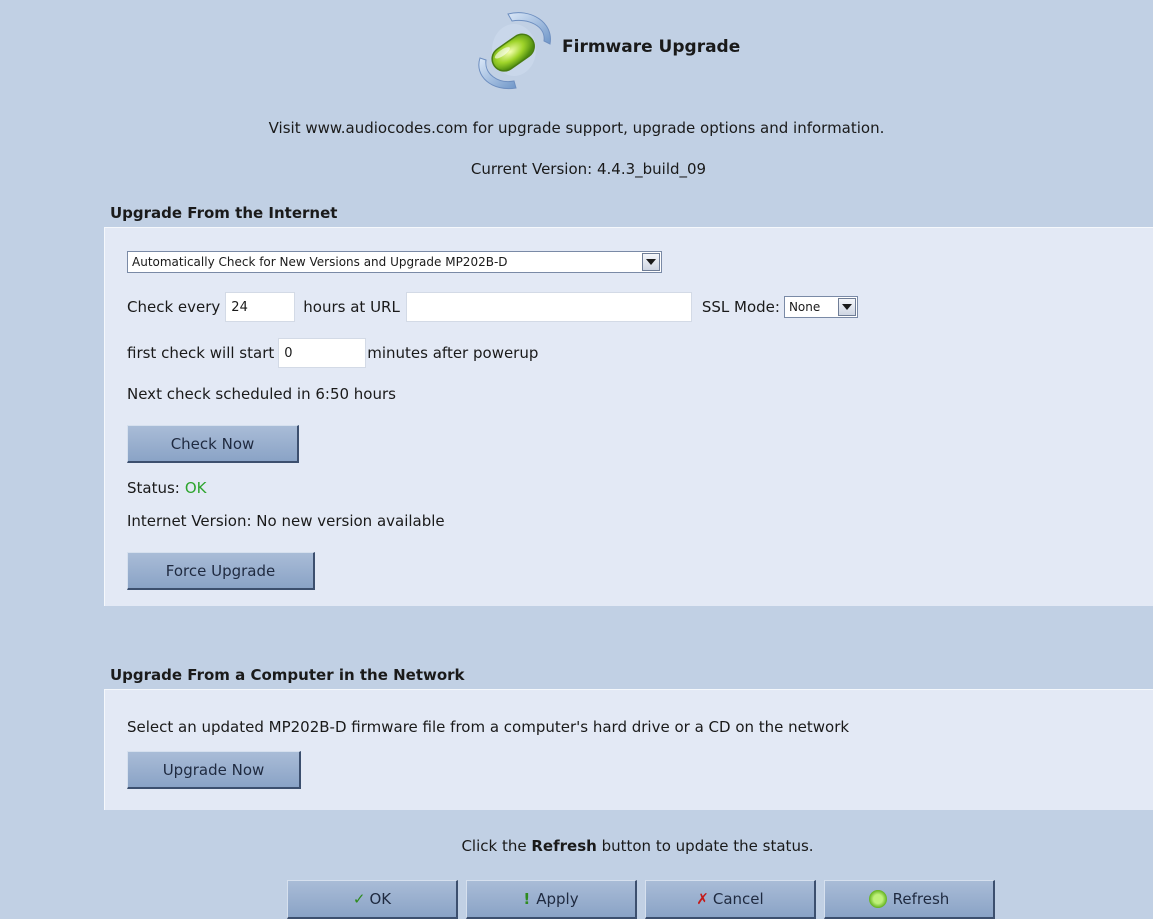 The width and height of the screenshot is (1153, 919). I want to click on section-title-internet: Upgrade From the Internet, so click(224, 213).